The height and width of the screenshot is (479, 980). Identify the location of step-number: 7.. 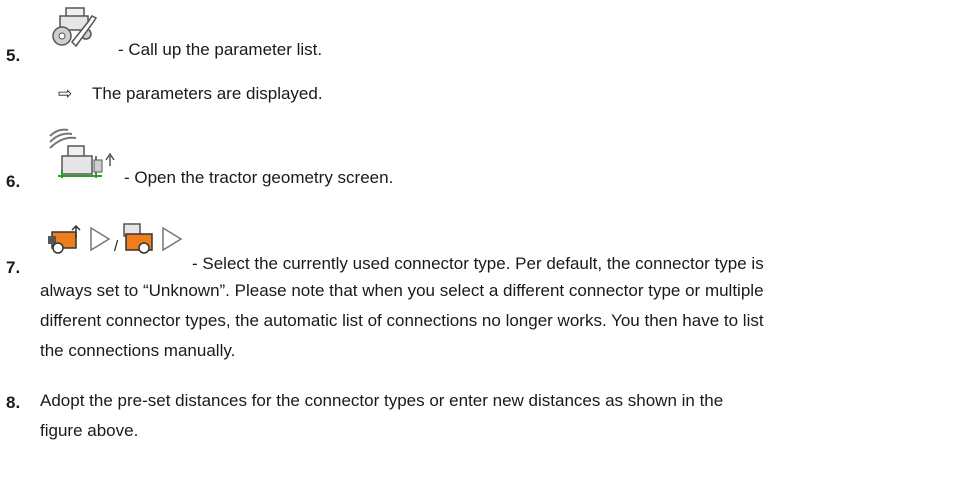
(13, 267).